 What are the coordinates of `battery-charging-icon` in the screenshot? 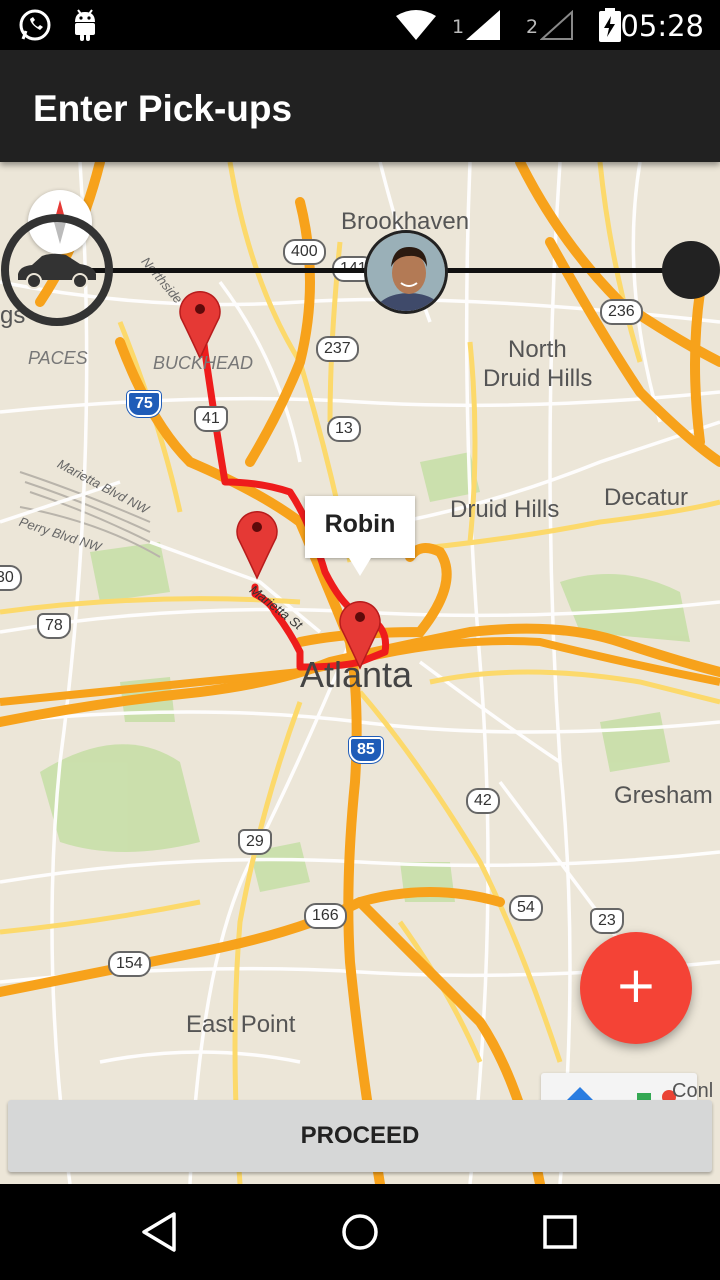 It's located at (610, 25).